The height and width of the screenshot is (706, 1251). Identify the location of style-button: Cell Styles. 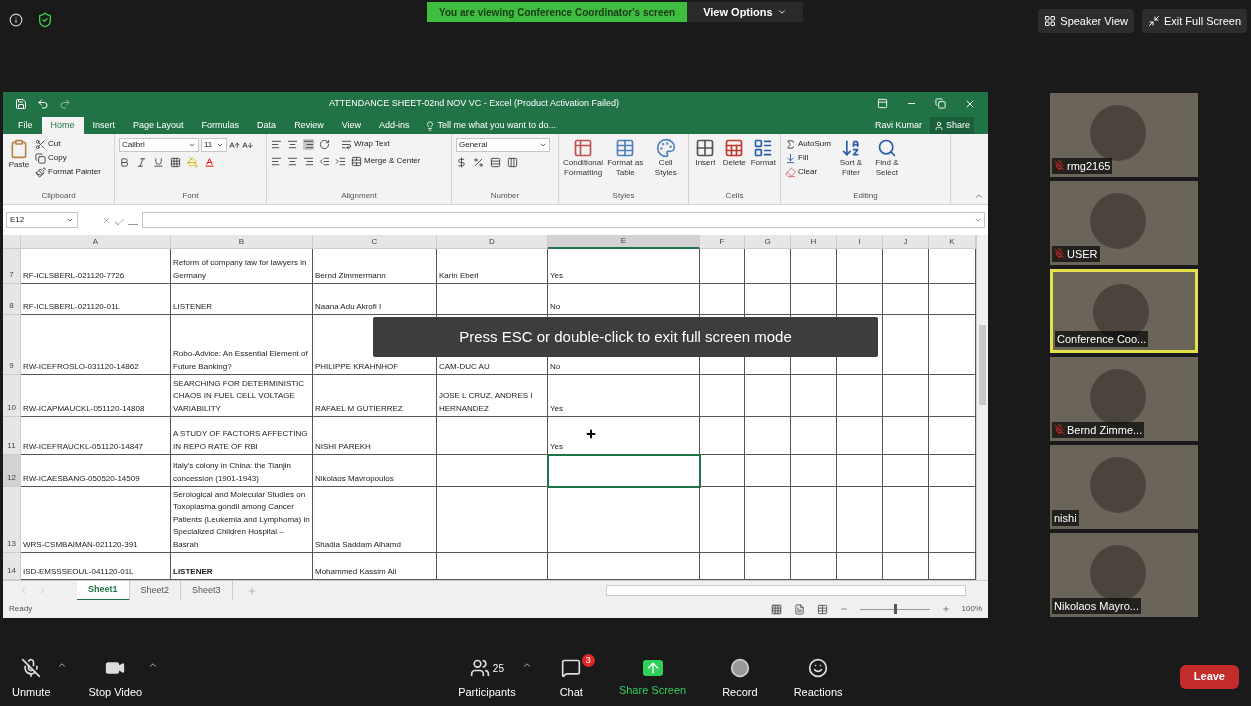
(665, 164).